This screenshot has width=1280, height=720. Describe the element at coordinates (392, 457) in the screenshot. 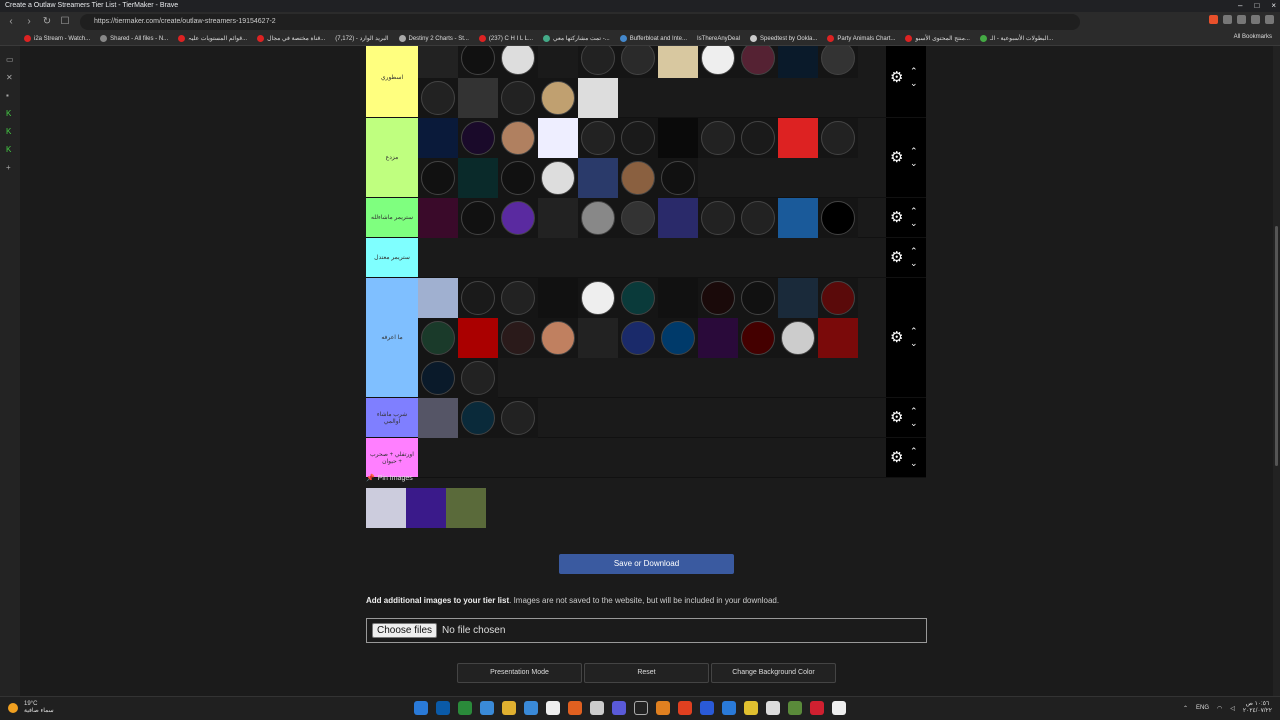

I see `tier-label: اورتفلي + صحرب + حيوان` at that location.